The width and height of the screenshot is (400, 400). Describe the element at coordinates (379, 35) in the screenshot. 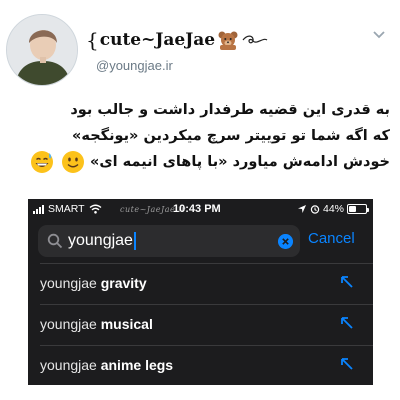

I see `chevron-down-icon` at that location.